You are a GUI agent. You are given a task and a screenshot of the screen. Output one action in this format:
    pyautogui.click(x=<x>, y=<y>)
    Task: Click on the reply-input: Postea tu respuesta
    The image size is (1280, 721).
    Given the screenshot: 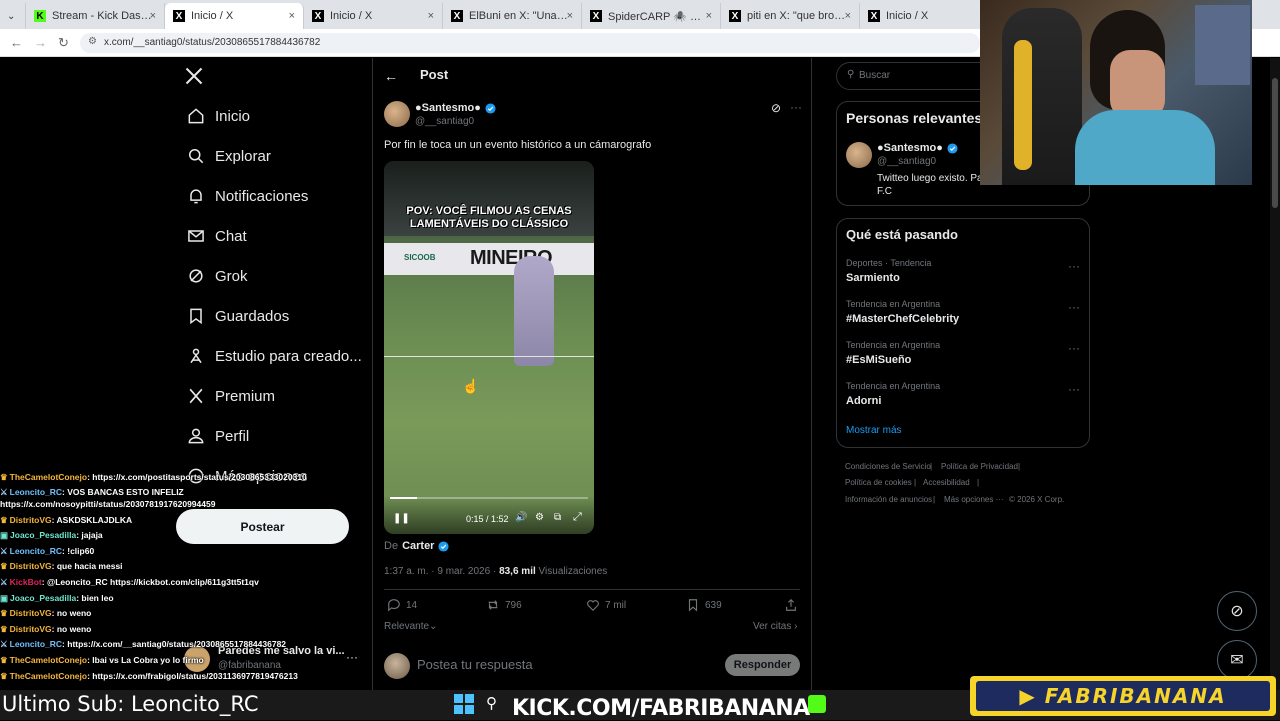 What is the action you would take?
    pyautogui.click(x=475, y=664)
    